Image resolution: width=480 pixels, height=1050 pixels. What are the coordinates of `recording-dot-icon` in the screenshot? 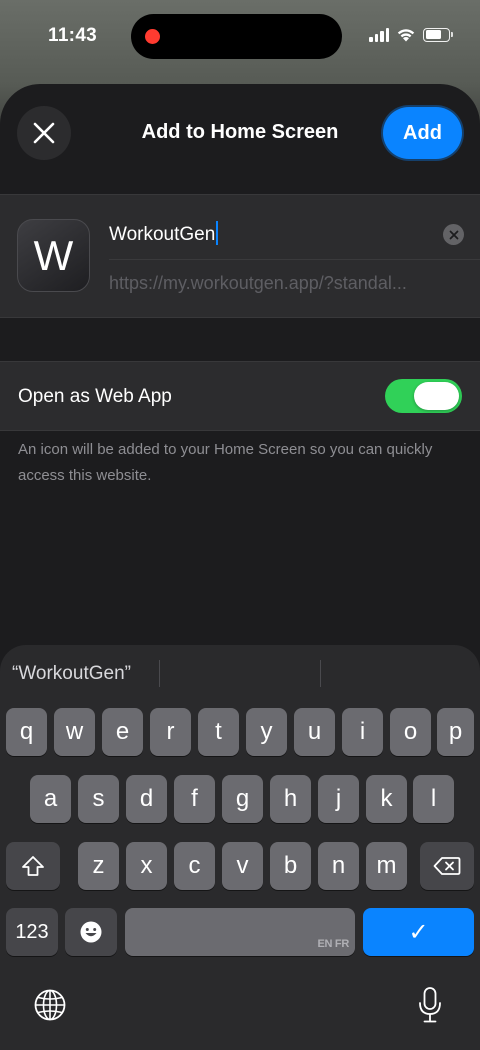 It's located at (152, 36).